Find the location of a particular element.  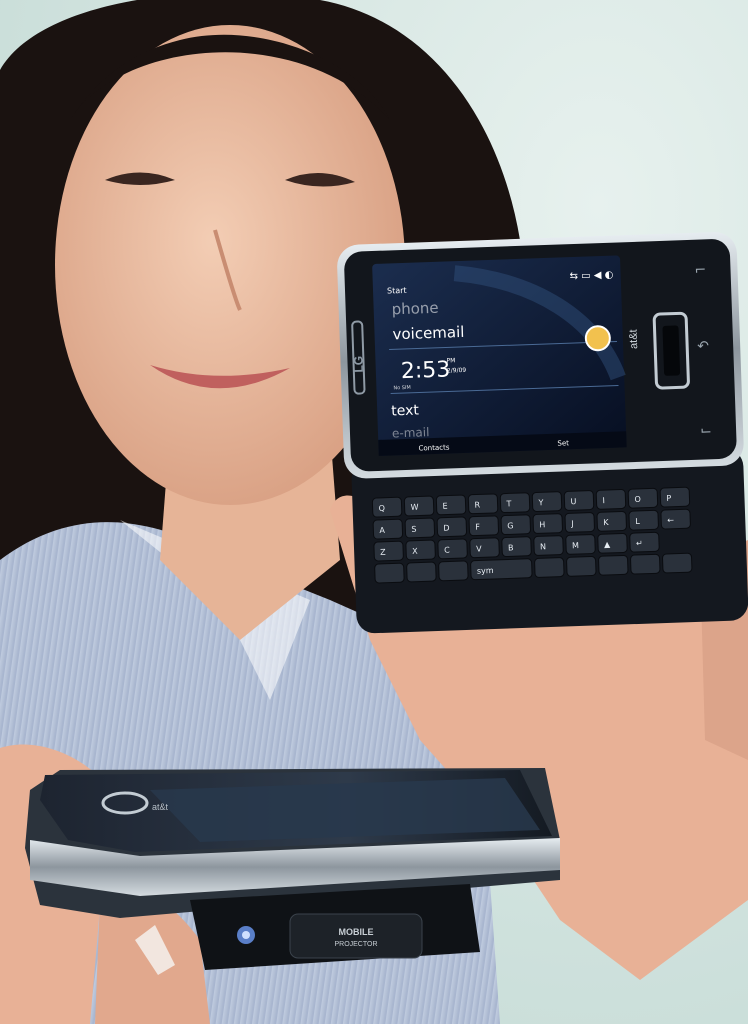

keyboard-key-label: B is located at coordinates (511, 547).